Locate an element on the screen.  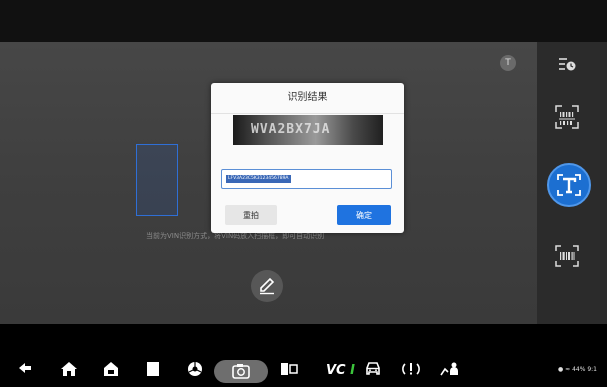
text-recognition-icon is located at coordinates (569, 185).